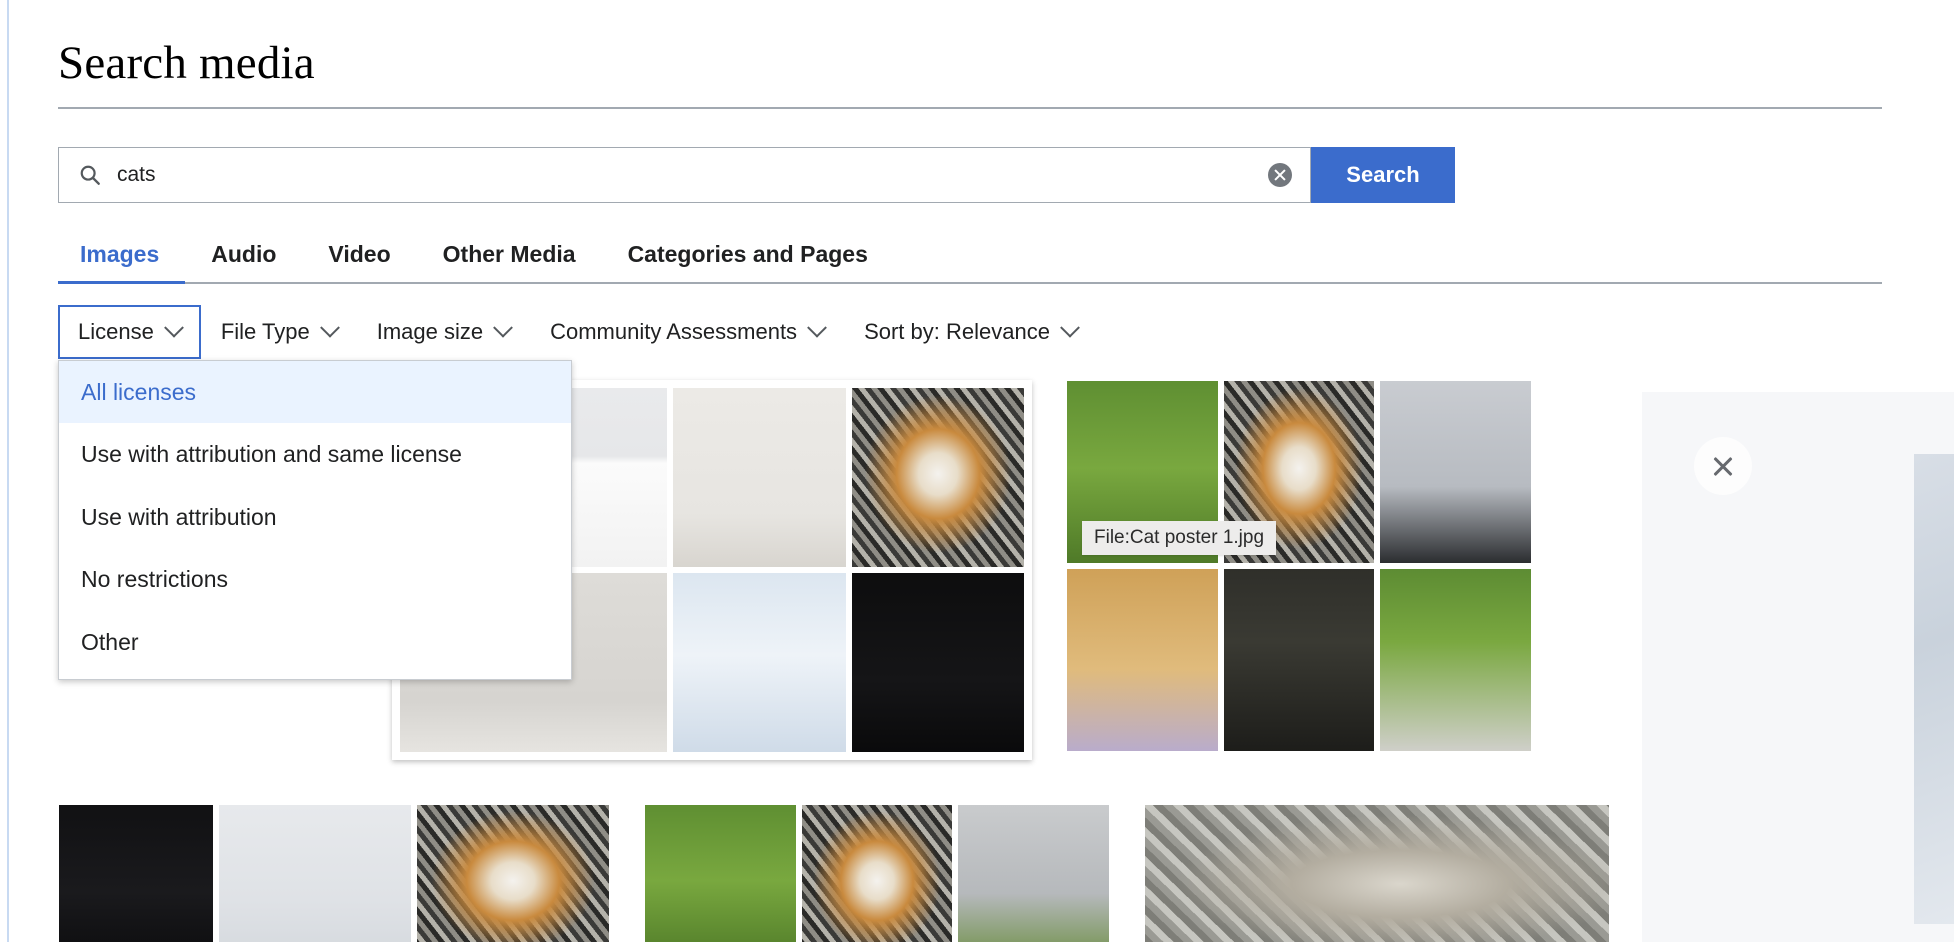 The height and width of the screenshot is (942, 1954). What do you see at coordinates (315, 454) in the screenshot?
I see `license-option-attribution-same-license: Use with attribution and same license` at bounding box center [315, 454].